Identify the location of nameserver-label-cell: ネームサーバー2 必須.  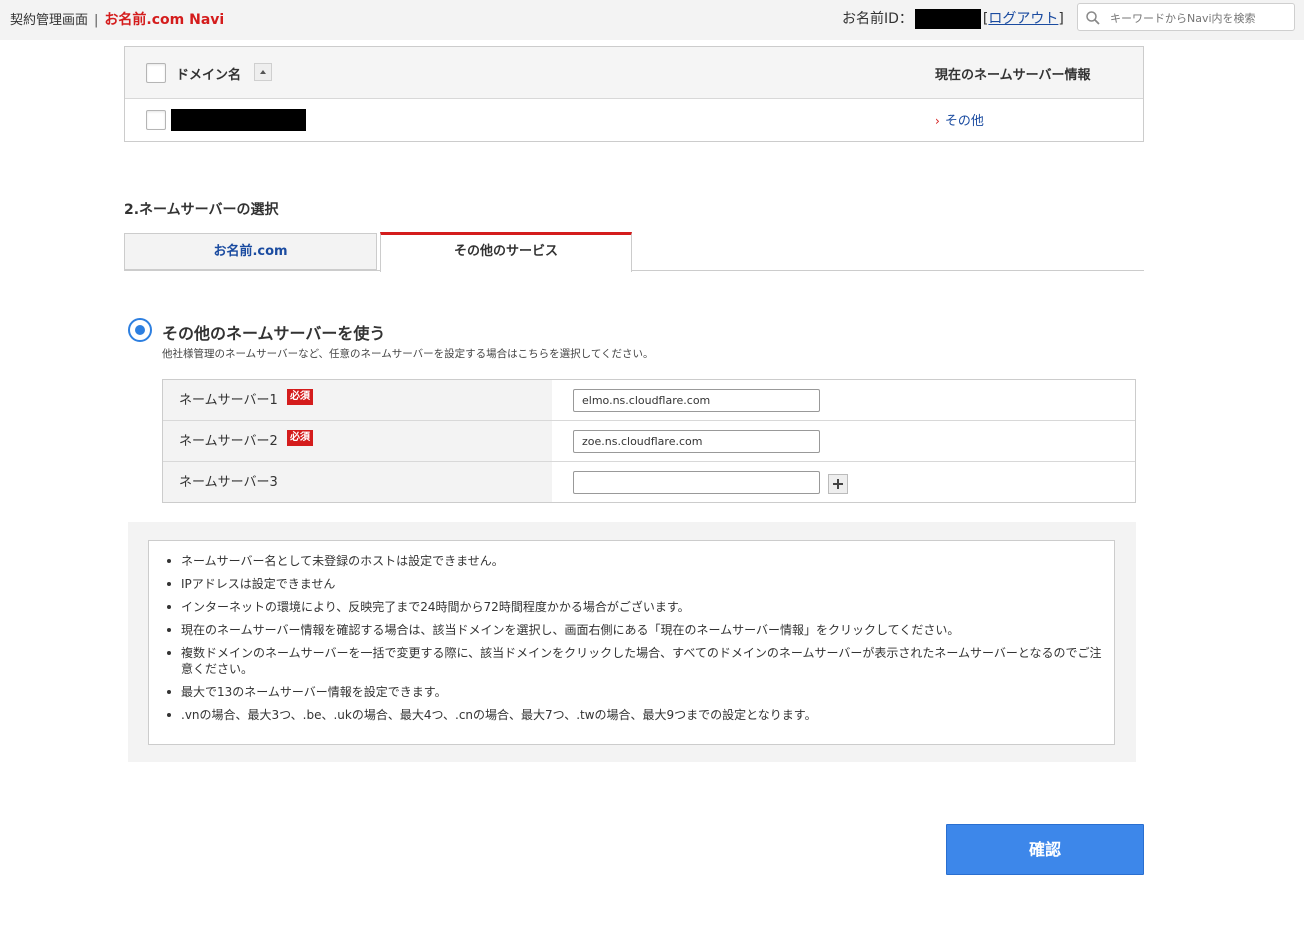
(357, 441).